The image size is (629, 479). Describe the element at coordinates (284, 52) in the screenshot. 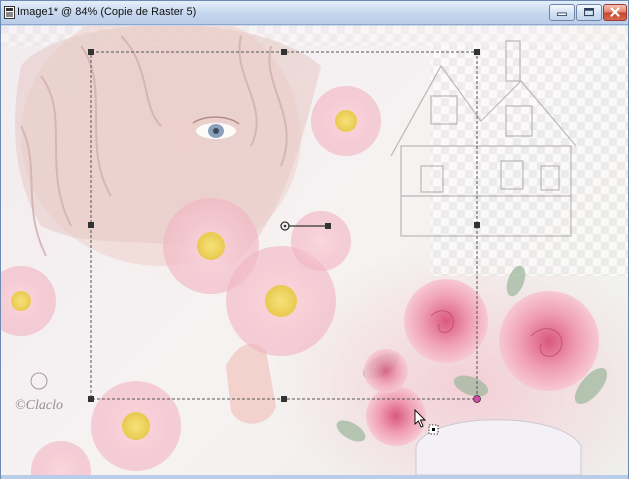

I see `handle-top-middle` at that location.